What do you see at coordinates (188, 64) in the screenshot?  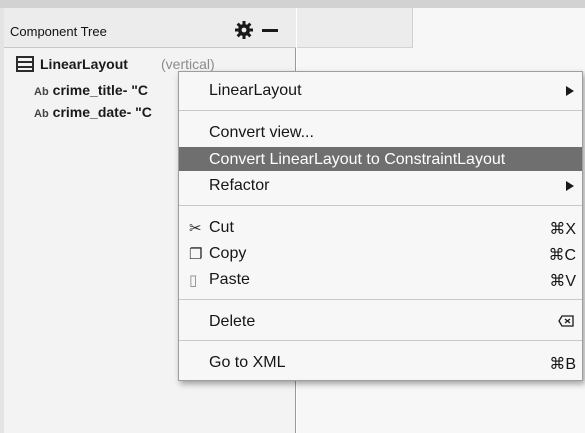 I see `tree-root-orientation: (vertical)` at bounding box center [188, 64].